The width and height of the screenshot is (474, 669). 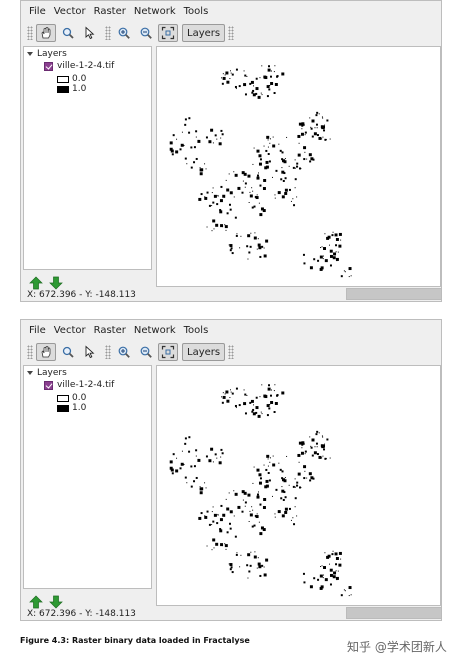 I want to click on menu-bar: File Vector Raster Network Tools, so click(x=231, y=330).